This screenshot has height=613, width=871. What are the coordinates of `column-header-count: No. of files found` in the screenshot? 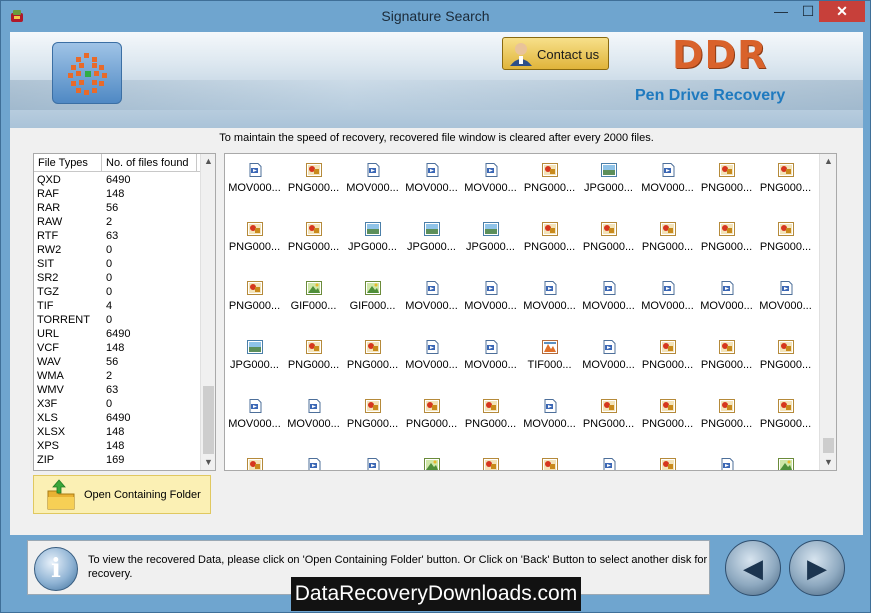 It's located at (147, 163).